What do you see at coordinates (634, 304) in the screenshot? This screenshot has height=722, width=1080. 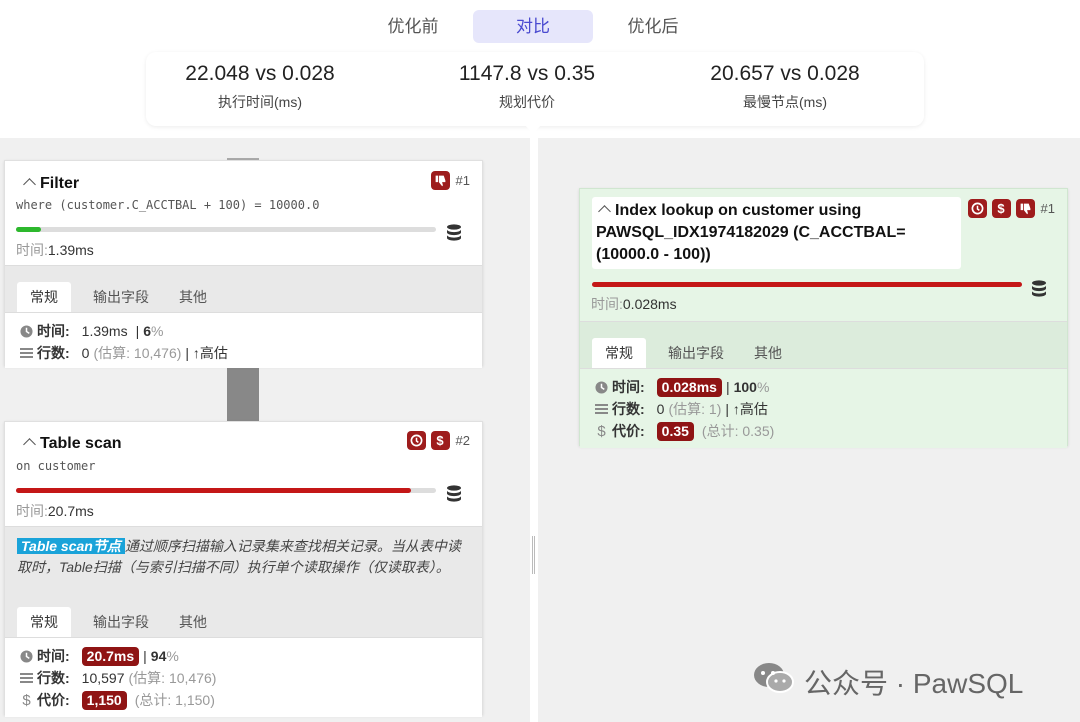 I see `node-time: 时间:0.028ms` at bounding box center [634, 304].